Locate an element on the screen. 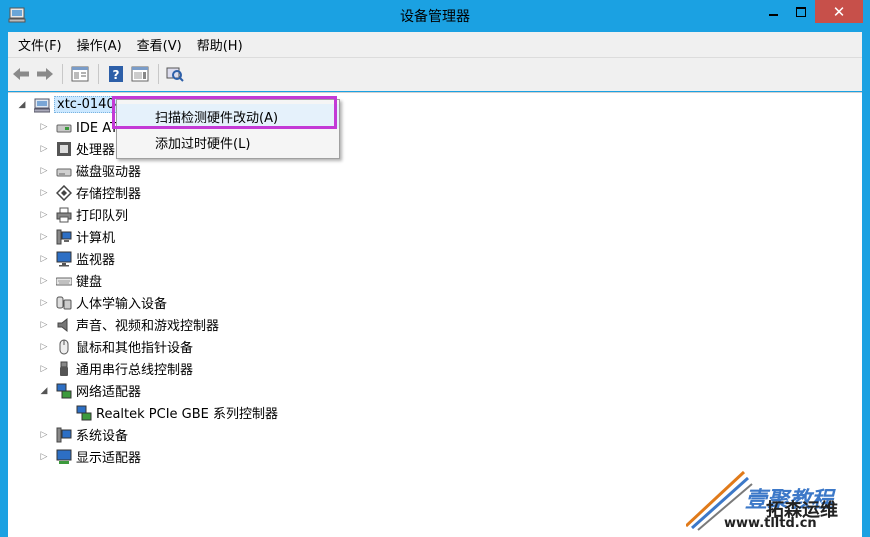 This screenshot has width=870, height=537. tree-item-label: 存储控制器 is located at coordinates (109, 194).